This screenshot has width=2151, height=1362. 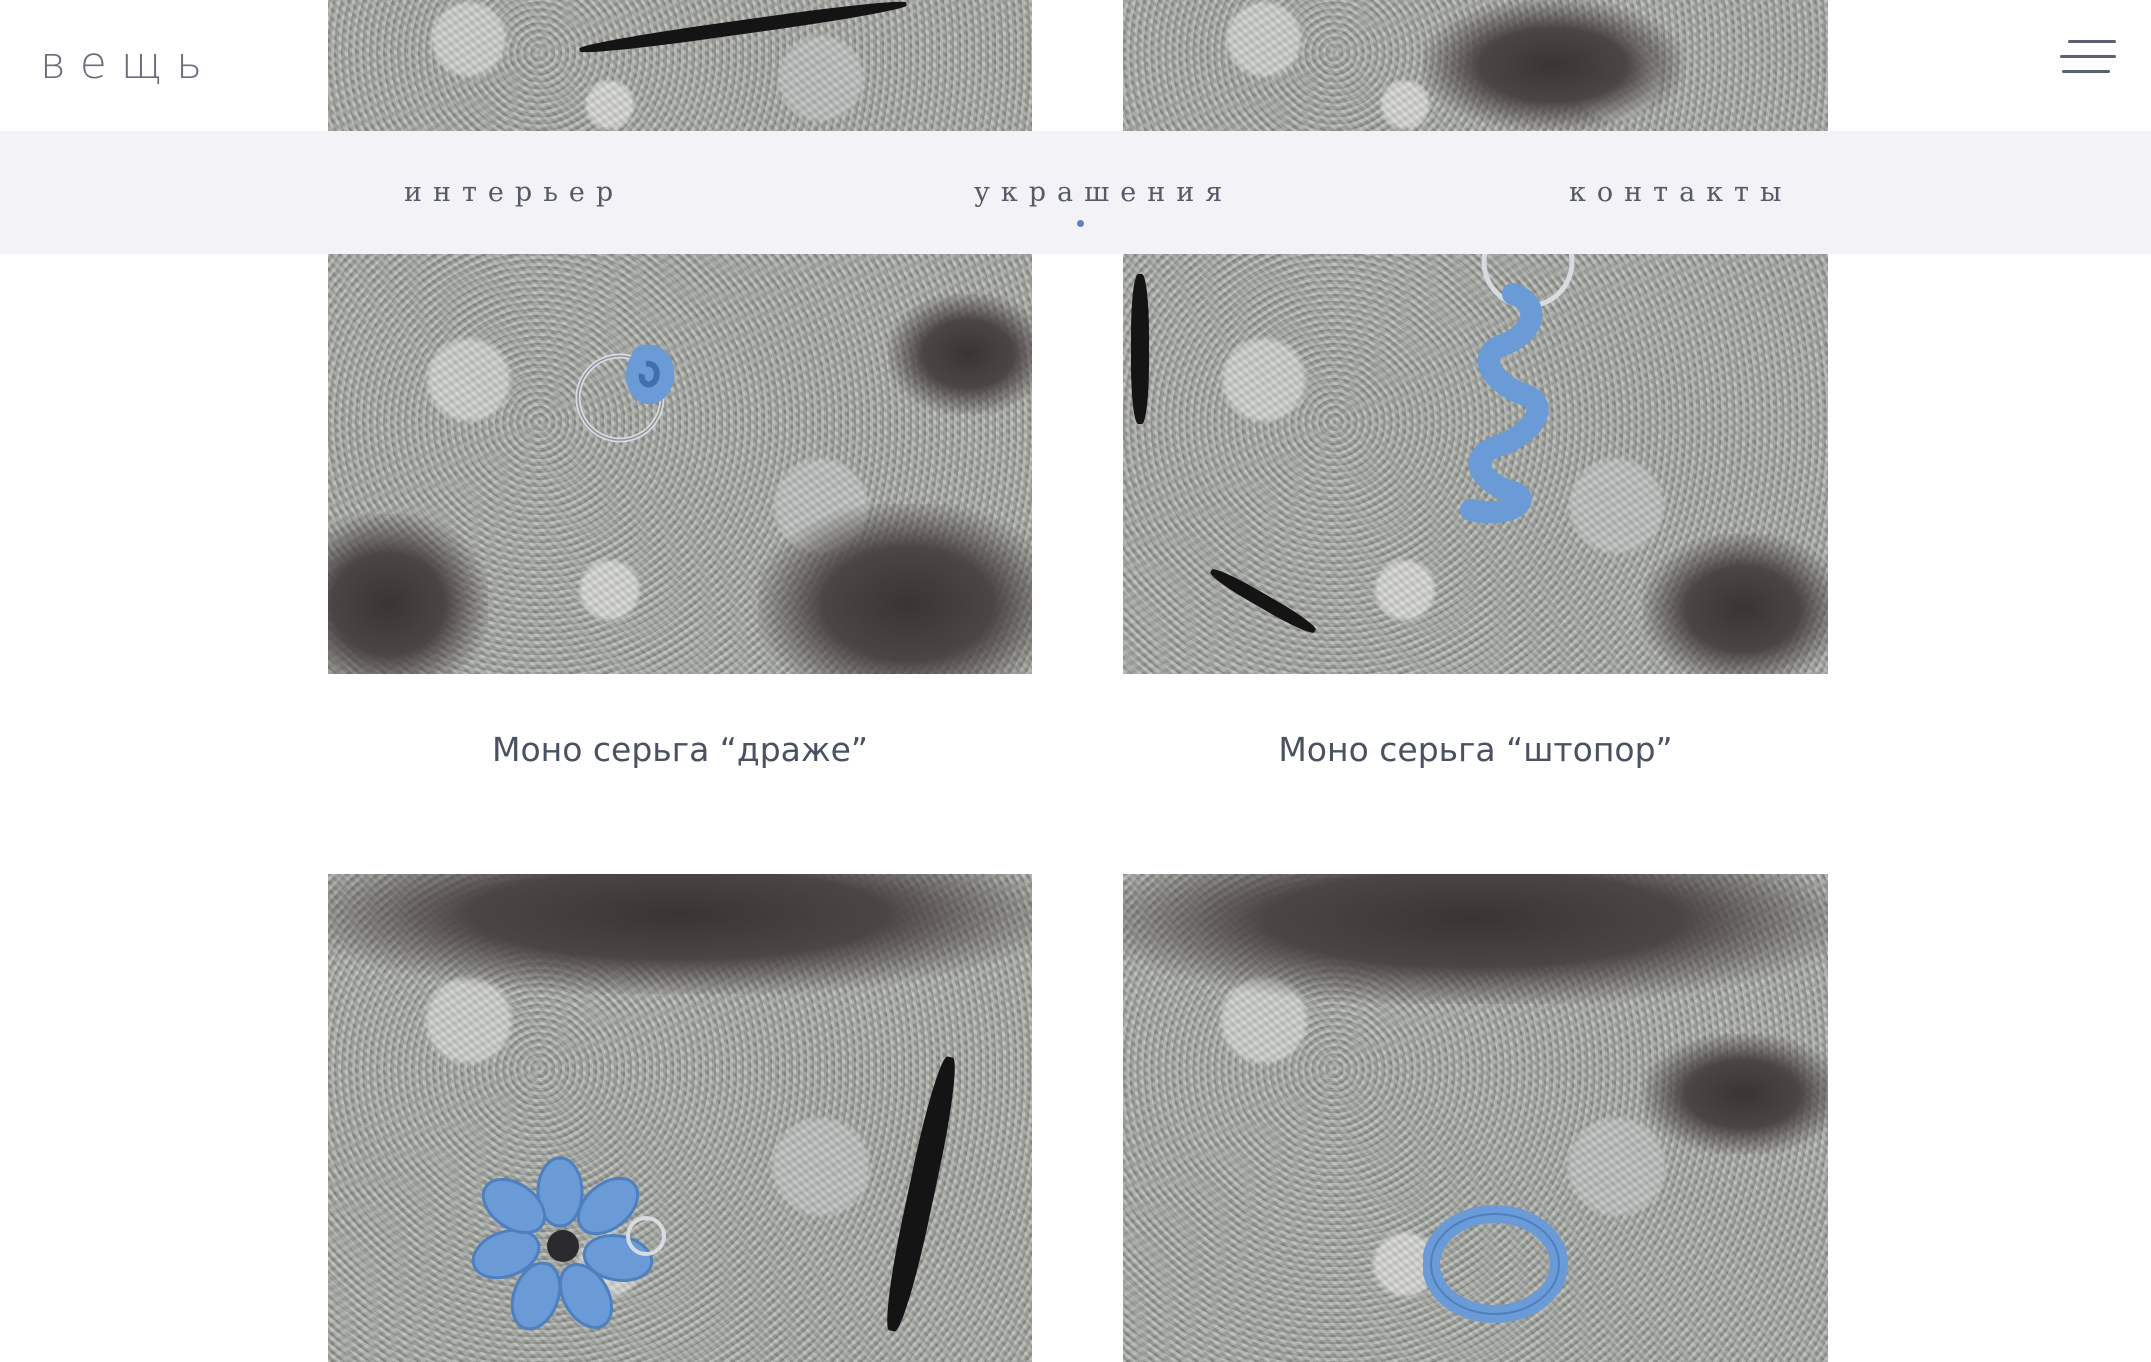 What do you see at coordinates (568, 1243) in the screenshot?
I see `flower-earring-image` at bounding box center [568, 1243].